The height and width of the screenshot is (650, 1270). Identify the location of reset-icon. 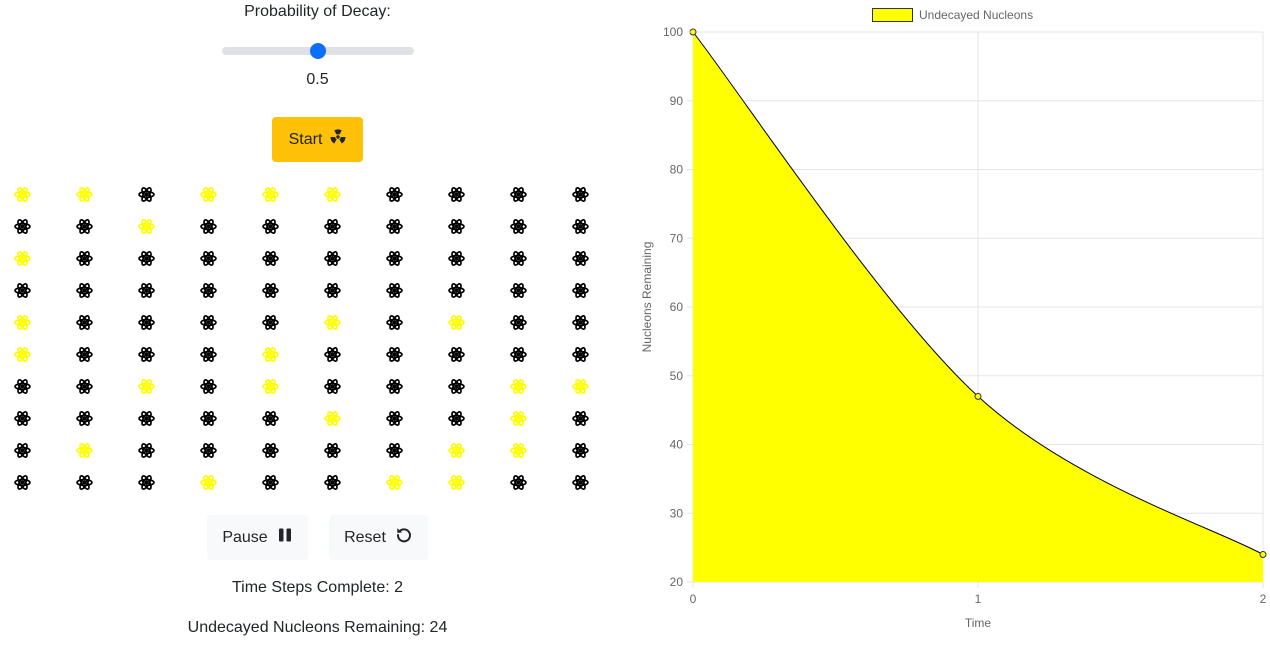
(404, 537).